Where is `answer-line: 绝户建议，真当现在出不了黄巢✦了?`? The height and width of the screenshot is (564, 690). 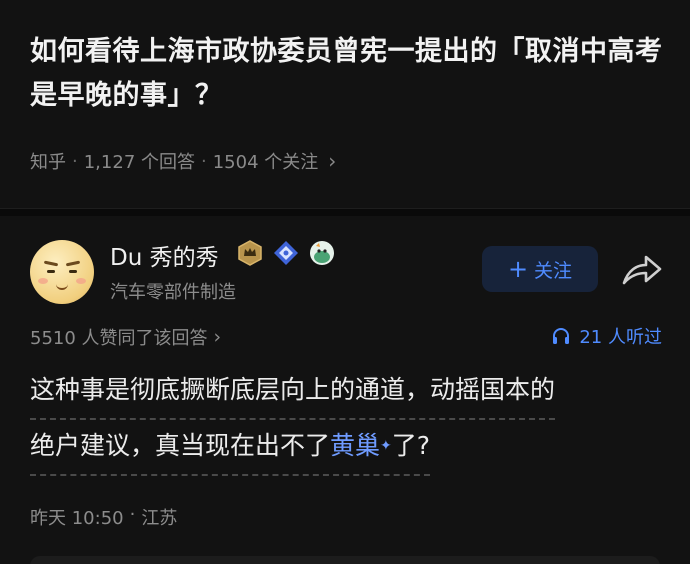 answer-line: 绝户建议，真当现在出不了黄巢✦了? is located at coordinates (230, 448).